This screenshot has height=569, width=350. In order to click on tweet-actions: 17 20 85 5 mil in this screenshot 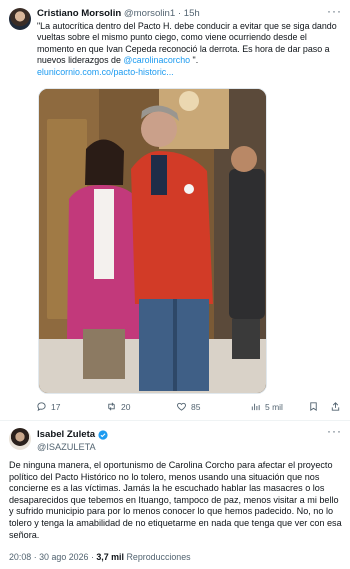, I will do `click(192, 408)`.